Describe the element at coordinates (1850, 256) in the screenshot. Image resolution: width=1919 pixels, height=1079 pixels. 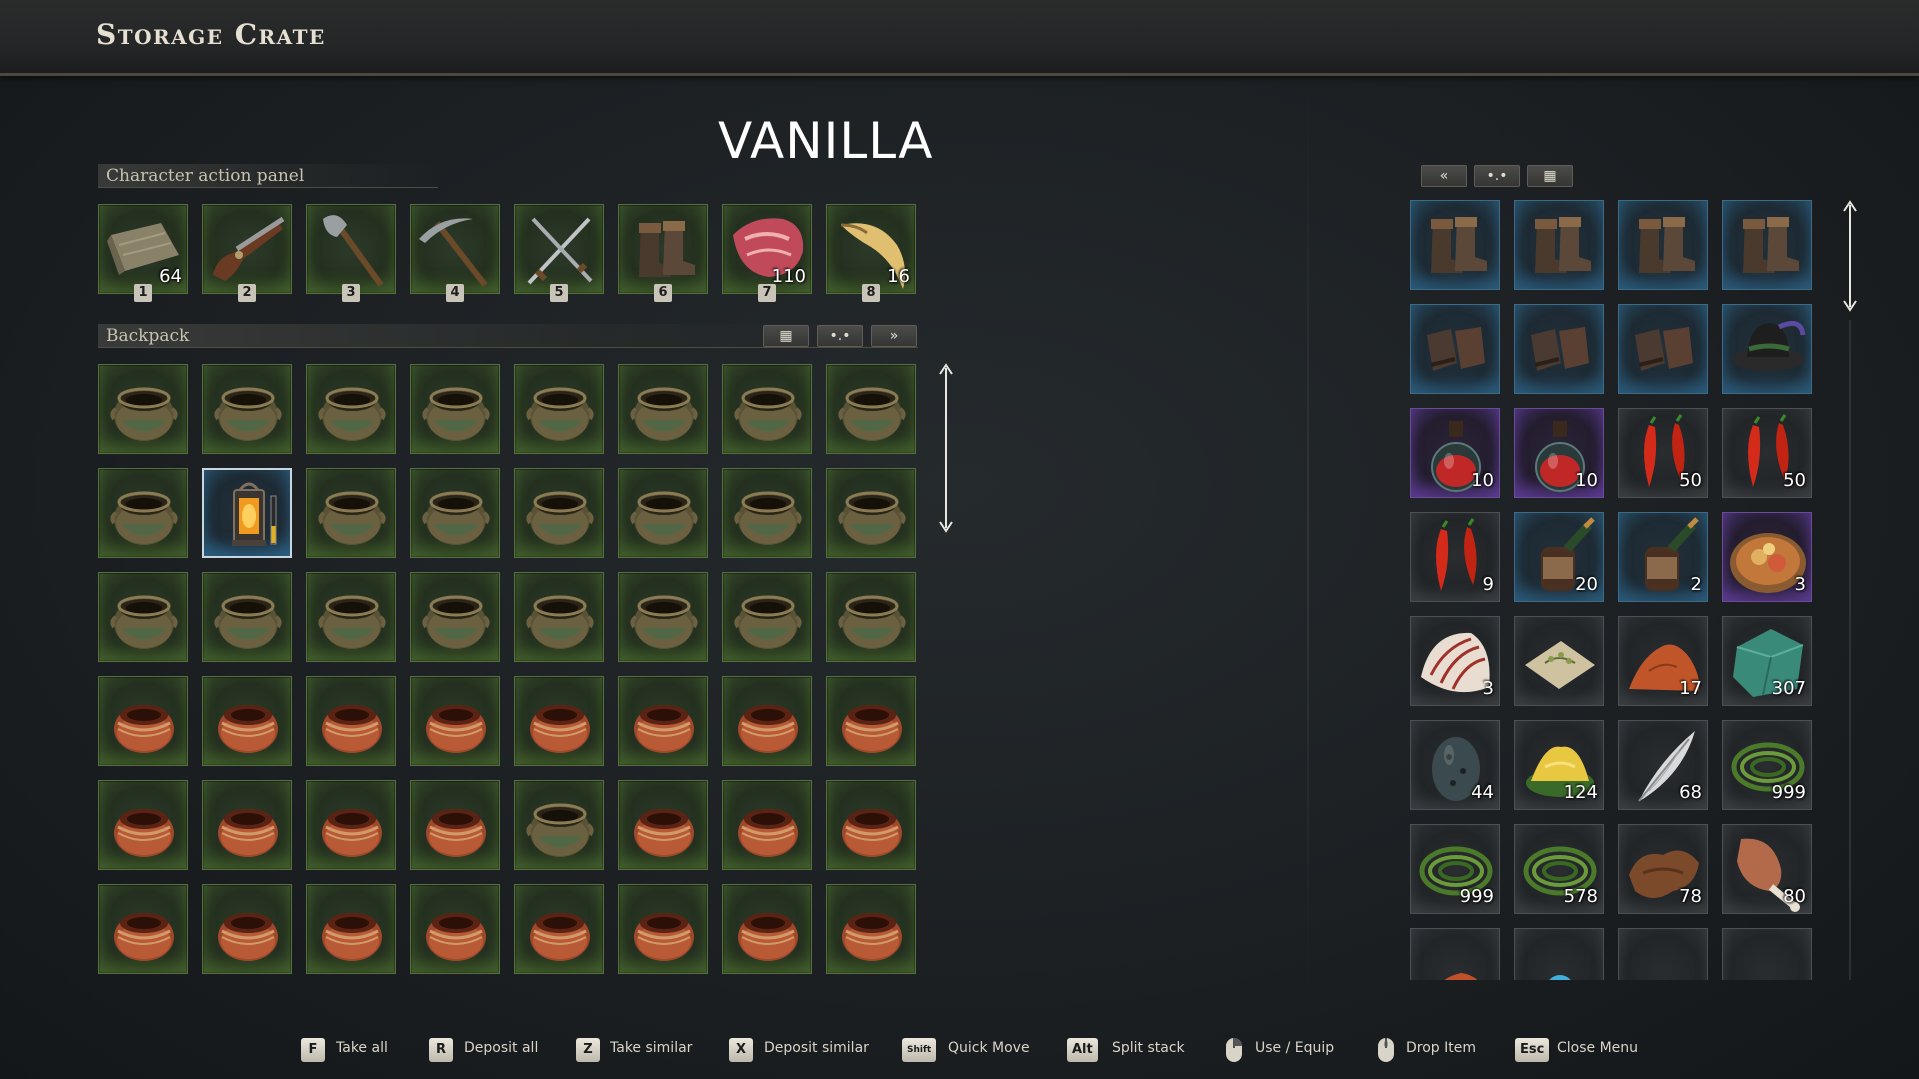
I see `storage-scrollbar` at that location.